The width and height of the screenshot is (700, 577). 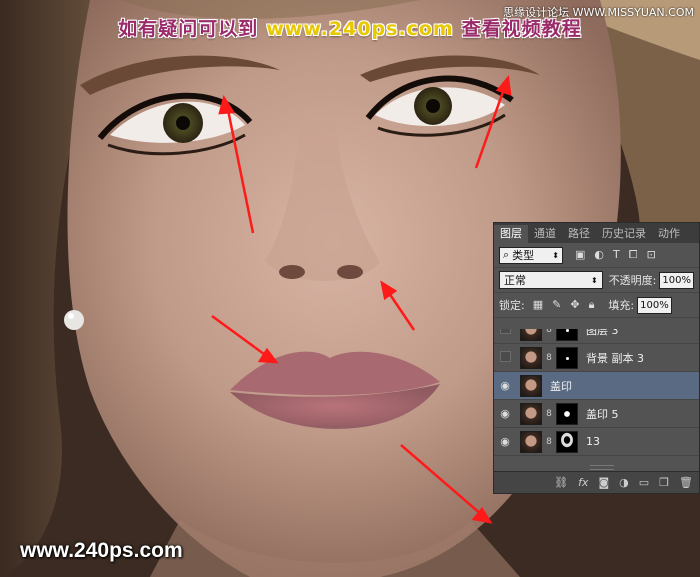 I want to click on tab-history: 历史记录, so click(x=624, y=234).